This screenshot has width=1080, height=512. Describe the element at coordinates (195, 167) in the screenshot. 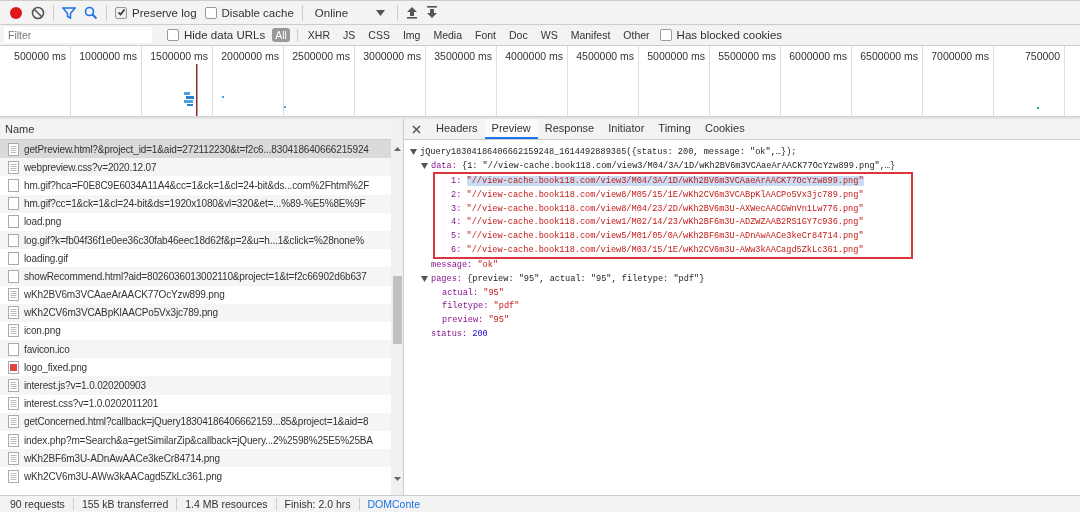

I see `request-row: webpreview.css?v=2020.12.07` at that location.